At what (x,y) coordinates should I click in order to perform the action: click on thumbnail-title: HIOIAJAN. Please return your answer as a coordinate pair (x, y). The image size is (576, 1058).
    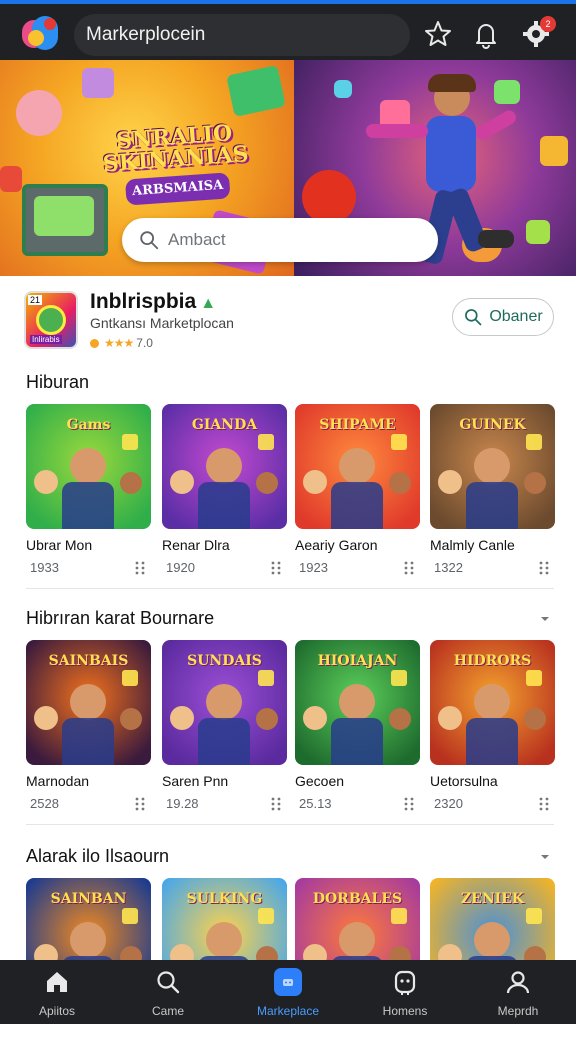
    Looking at the image, I should click on (357, 661).